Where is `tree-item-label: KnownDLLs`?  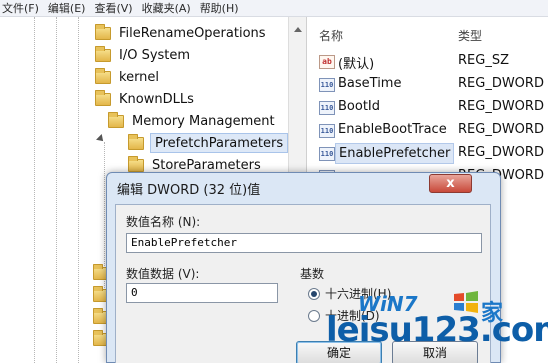 tree-item-label: KnownDLLs is located at coordinates (156, 99).